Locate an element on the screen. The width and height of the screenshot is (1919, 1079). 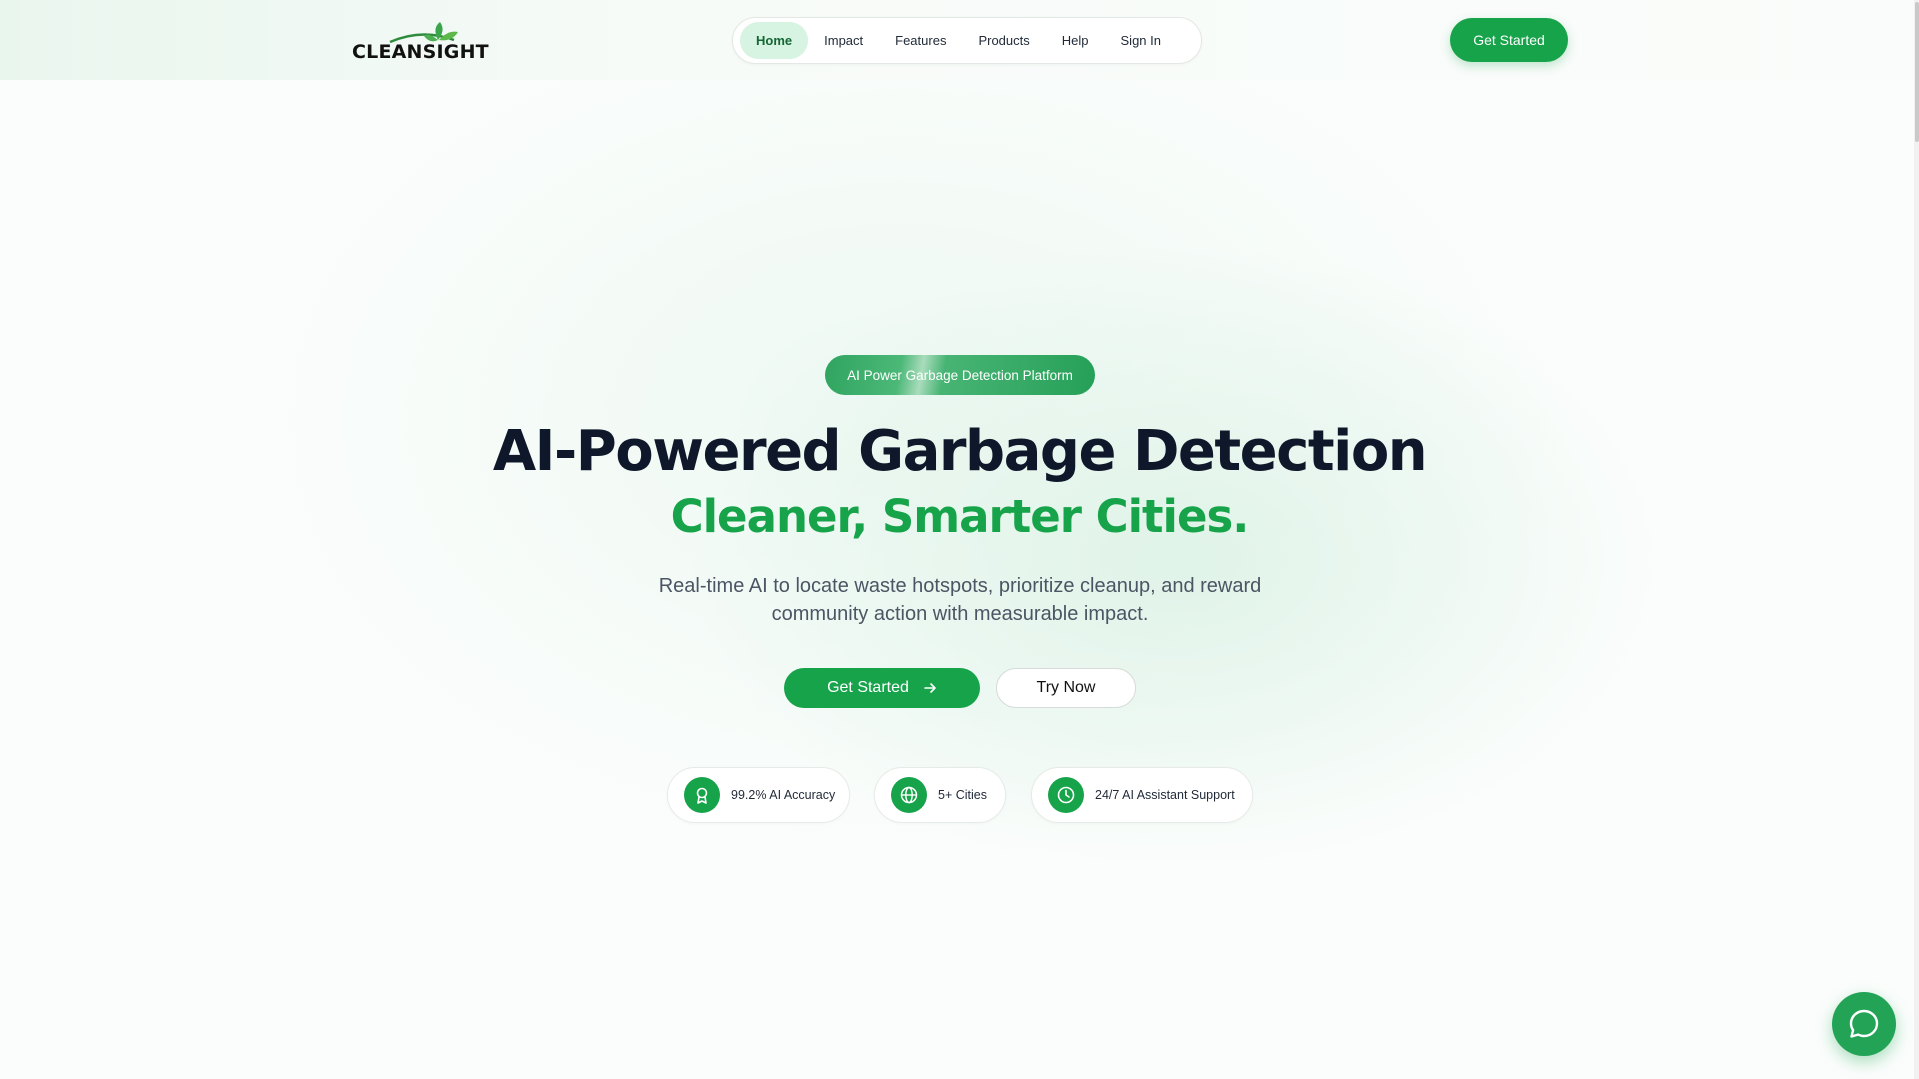
stat-support-label: 24/7 AI Assistant Support is located at coordinates (1165, 795).